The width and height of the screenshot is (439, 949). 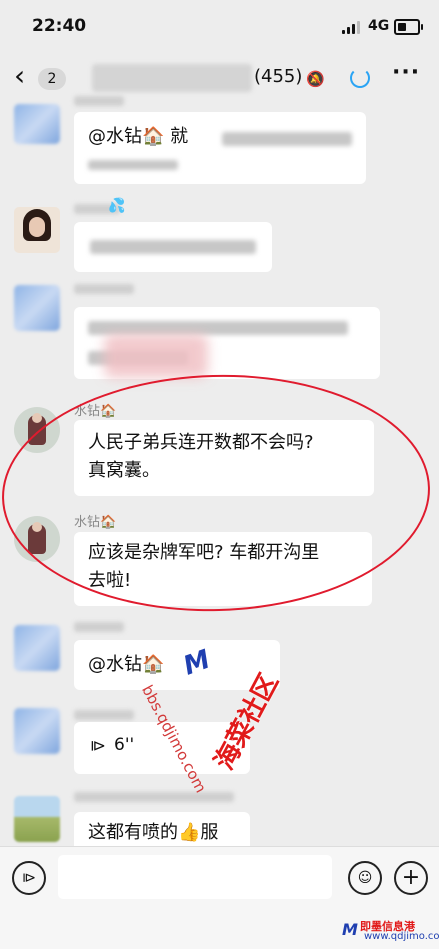 I want to click on footer-watermark: M 即墨信息港 www.qdjimo.com, so click(x=389, y=931).